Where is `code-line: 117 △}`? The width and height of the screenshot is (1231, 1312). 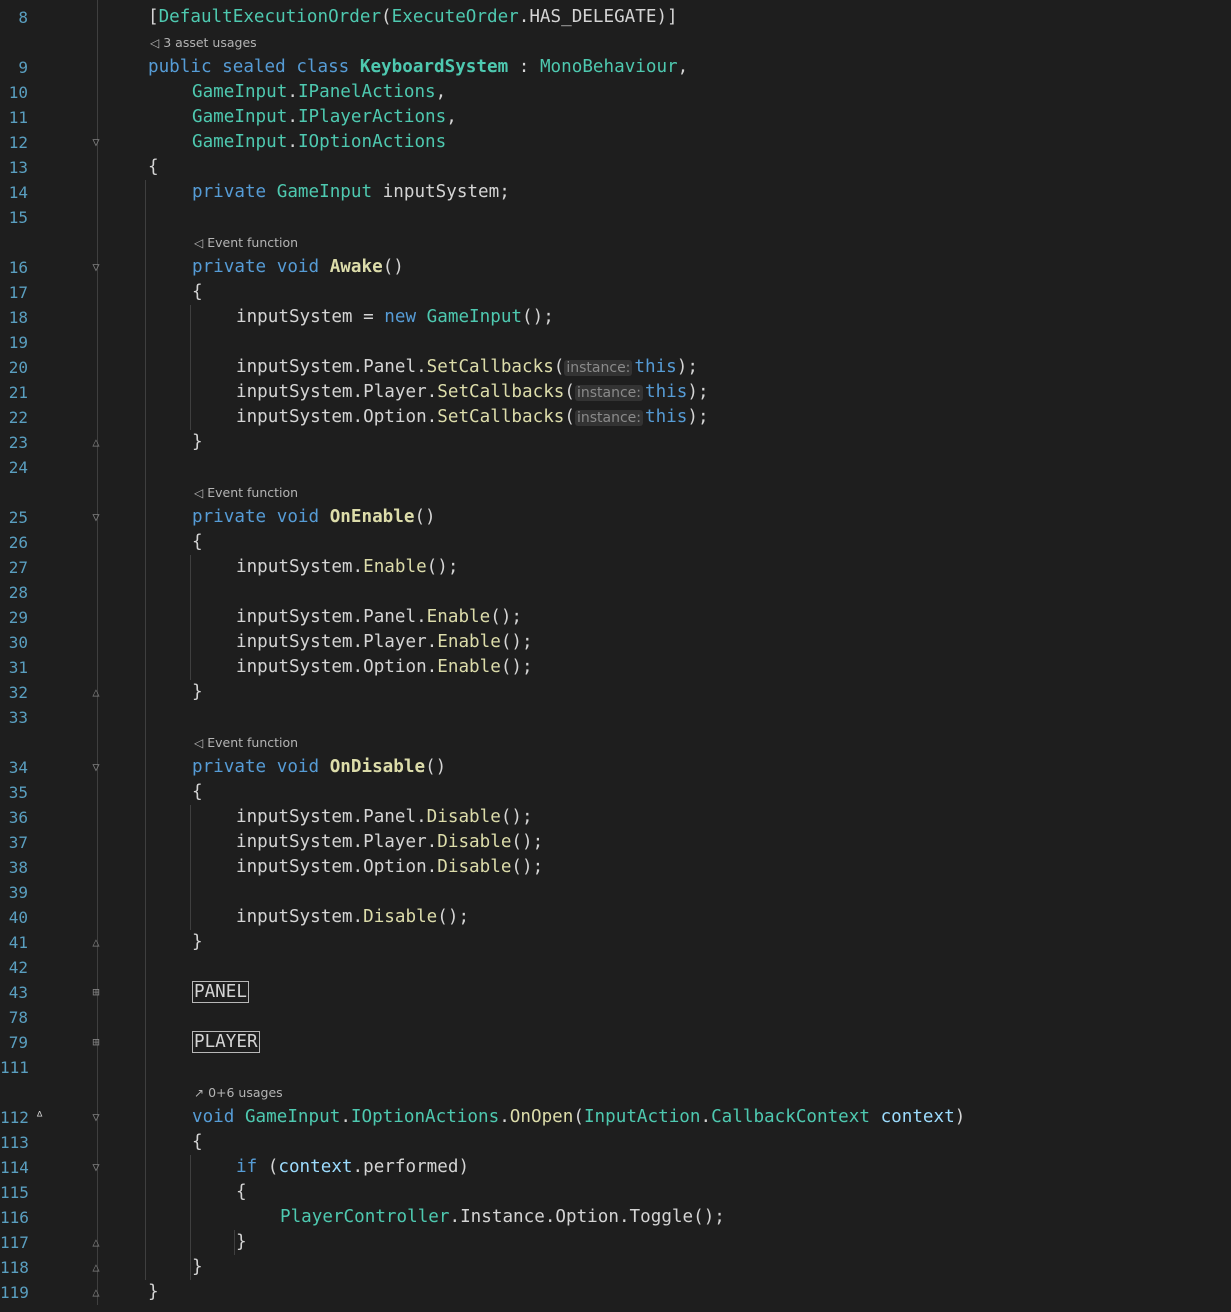
code-line: 117 △} is located at coordinates (615, 1242).